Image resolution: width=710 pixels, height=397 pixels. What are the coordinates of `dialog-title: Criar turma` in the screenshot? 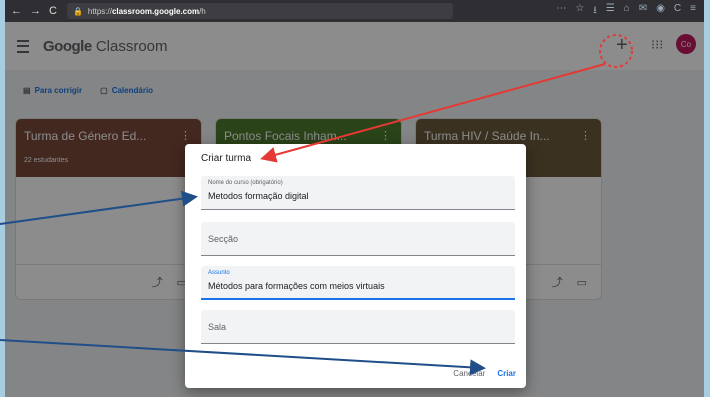 It's located at (226, 158).